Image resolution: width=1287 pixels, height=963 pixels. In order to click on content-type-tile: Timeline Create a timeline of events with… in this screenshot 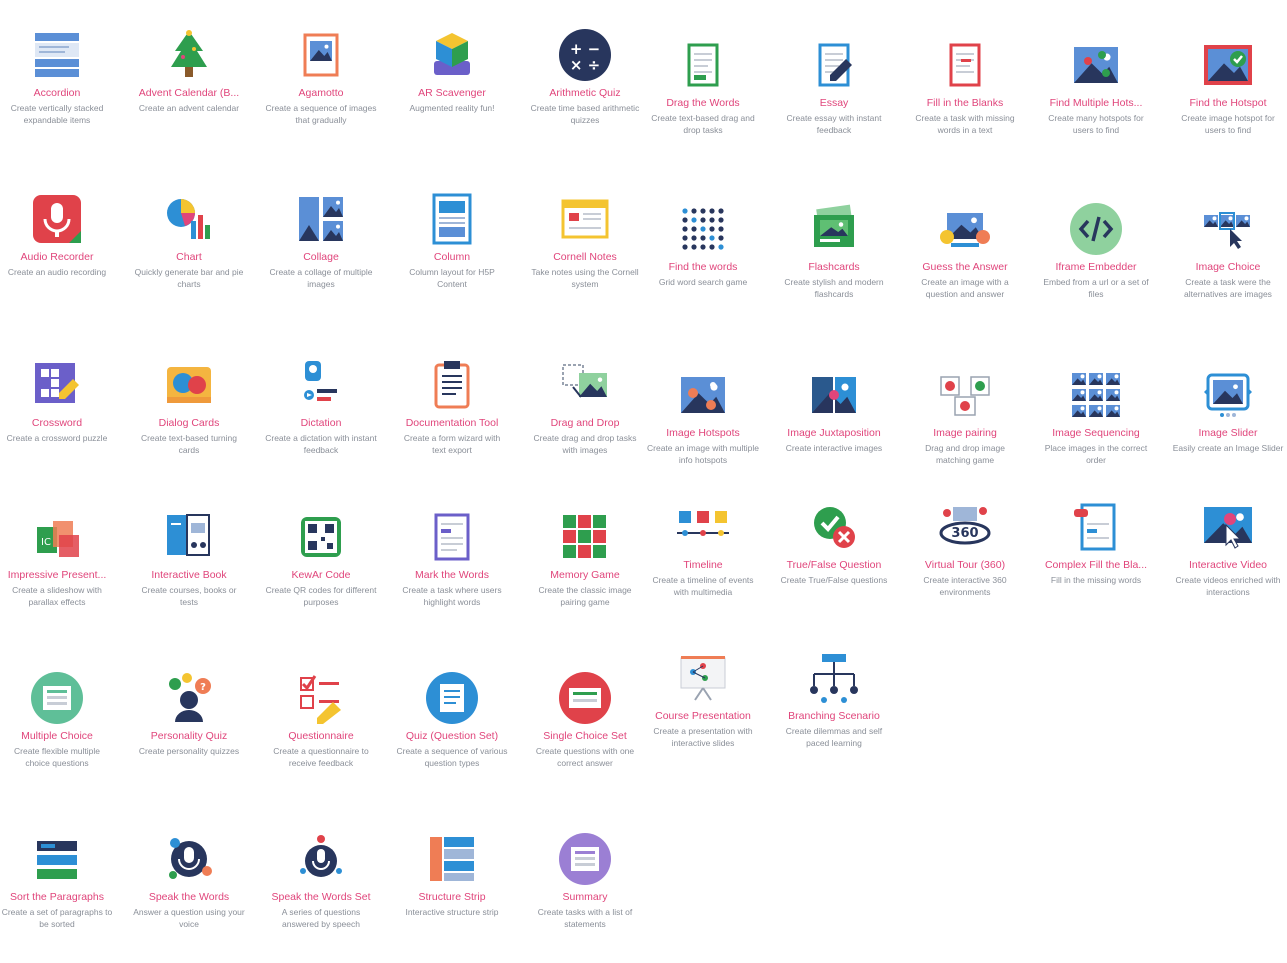, I will do `click(703, 548)`.